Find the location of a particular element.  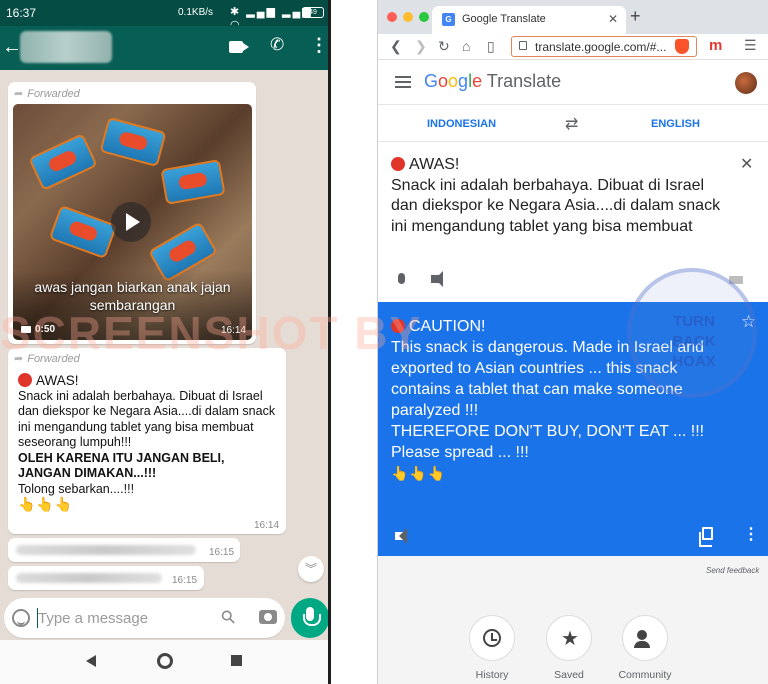

microphone-icon is located at coordinates (401, 278).